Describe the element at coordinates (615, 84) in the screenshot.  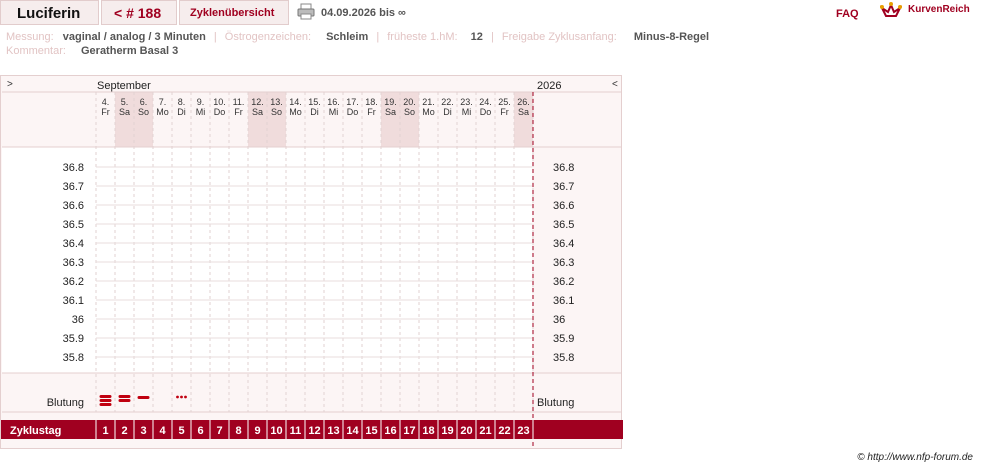
I see `nav-prev-arrow: <` at that location.